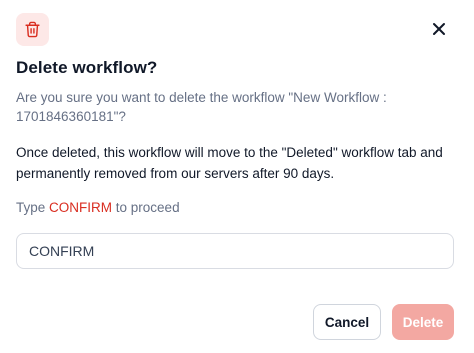 The width and height of the screenshot is (474, 353). I want to click on delete-button: Delete, so click(423, 322).